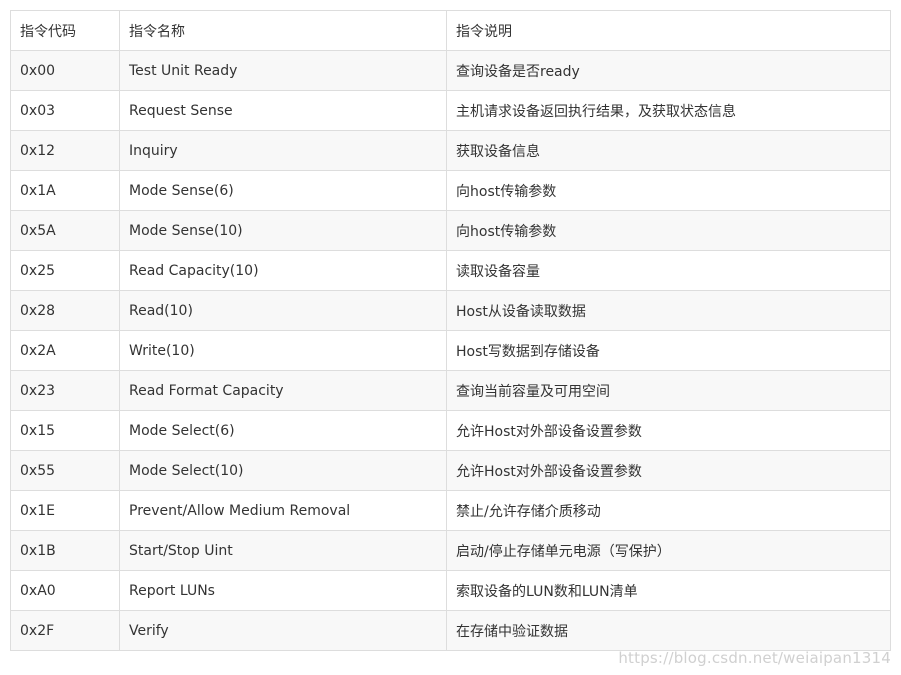 This screenshot has width=901, height=675. I want to click on table-row: 0x15 Mode Select(6) 允许Host对外部设备设置参数, so click(450, 430).